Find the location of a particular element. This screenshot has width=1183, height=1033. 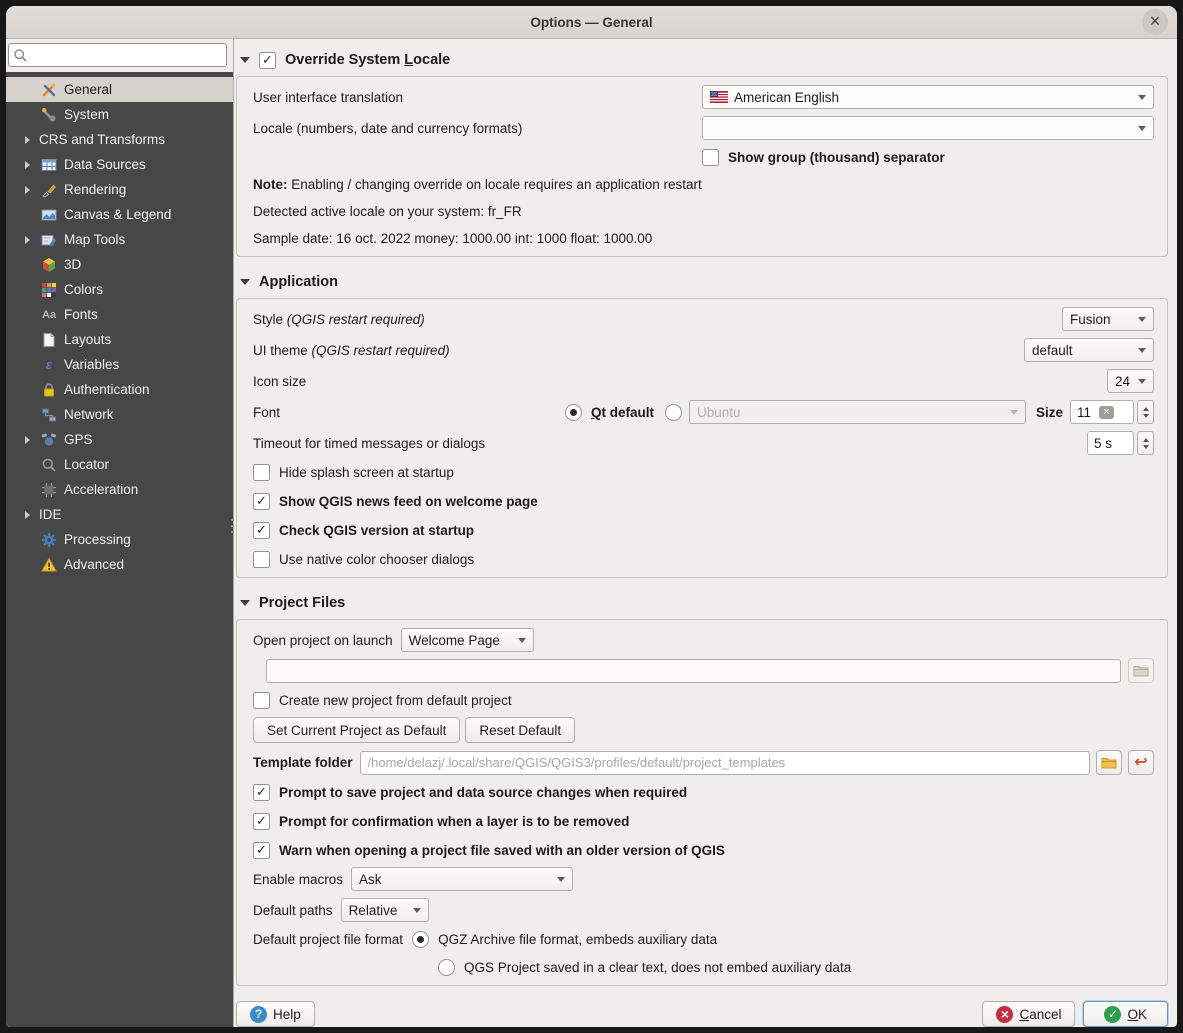

native-color-label: Use native color chooser dialogs is located at coordinates (376, 559).